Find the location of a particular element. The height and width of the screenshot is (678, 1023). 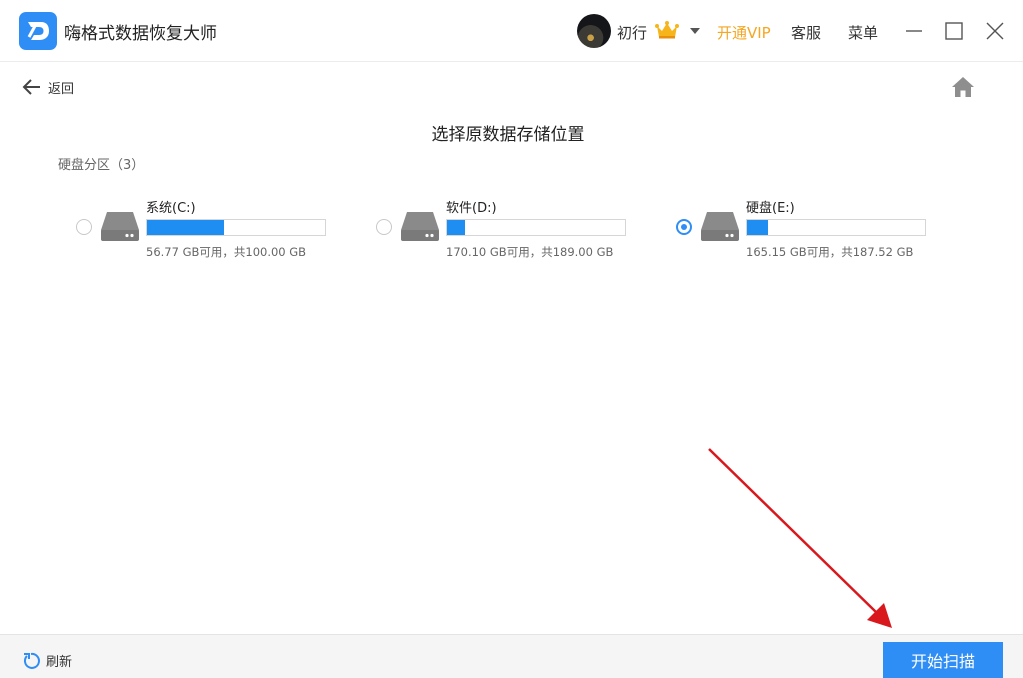

maximize-icon is located at coordinates (954, 31).